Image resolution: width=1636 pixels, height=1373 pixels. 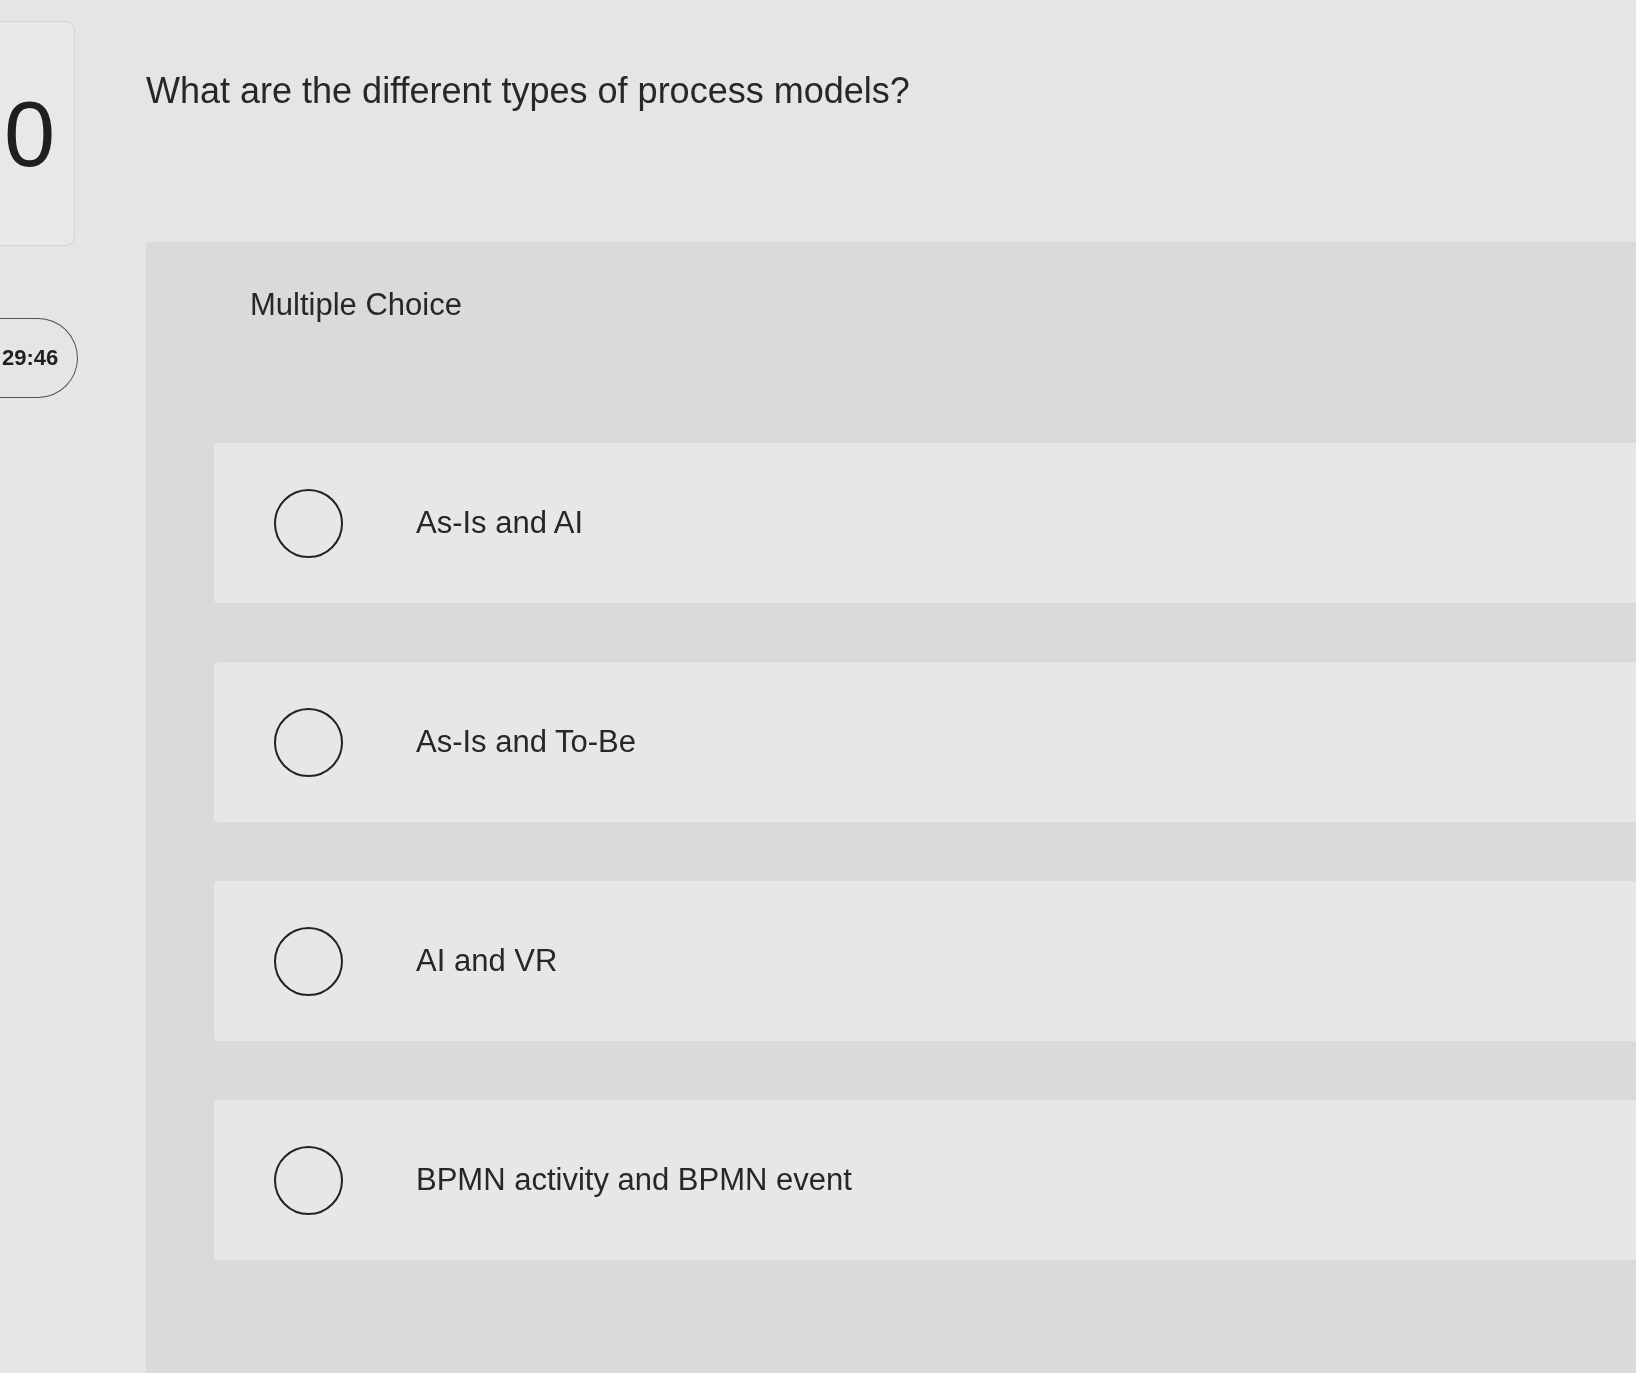 What do you see at coordinates (487, 961) in the screenshot?
I see `option-label: AI and VR` at bounding box center [487, 961].